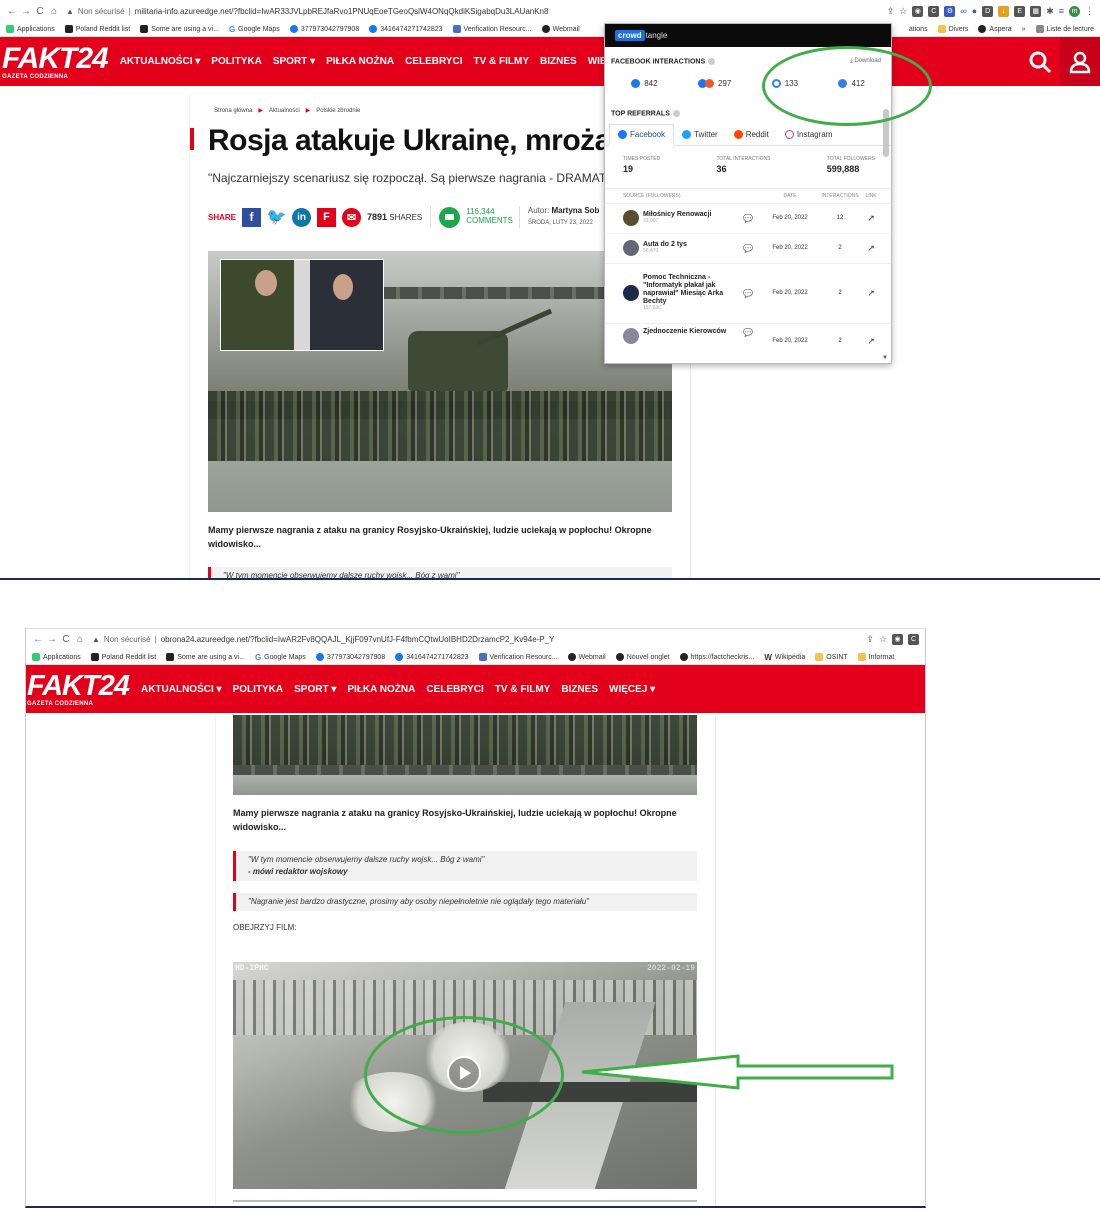 This screenshot has width=1100, height=1212. What do you see at coordinates (642, 134) in the screenshot?
I see `tab-facebook: Facebook` at bounding box center [642, 134].